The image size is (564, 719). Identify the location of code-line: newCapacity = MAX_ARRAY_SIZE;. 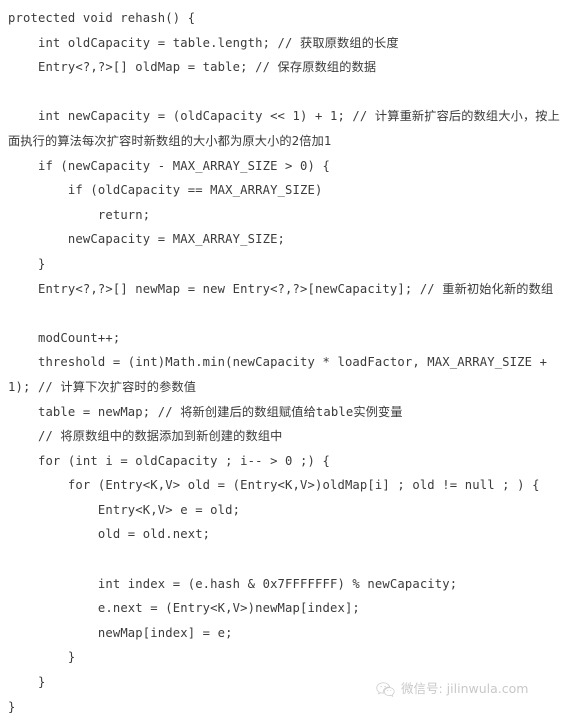
(147, 239).